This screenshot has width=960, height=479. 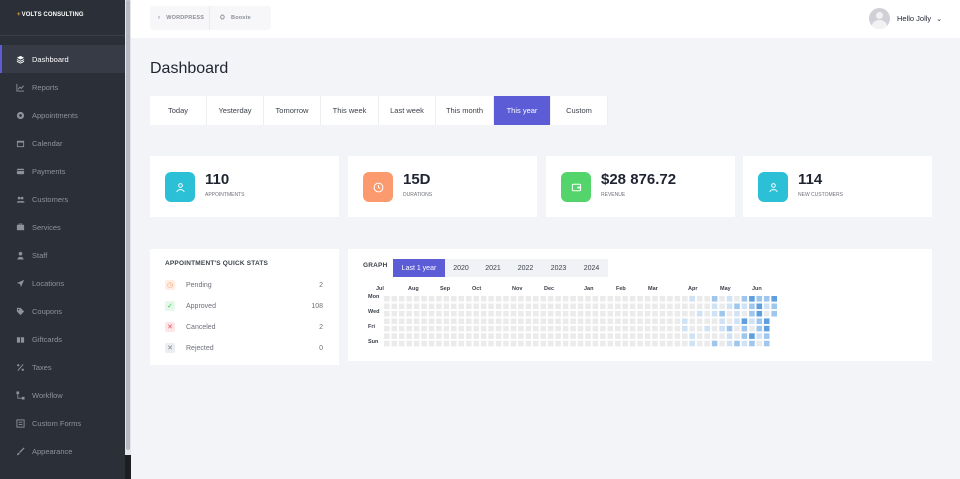 I want to click on breadcrumb-label: Booste, so click(x=241, y=18).